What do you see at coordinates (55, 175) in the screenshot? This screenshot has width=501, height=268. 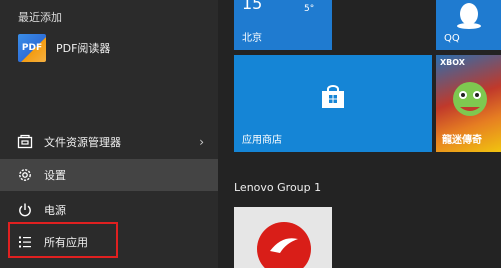 I see `settings-label: 设置` at bounding box center [55, 175].